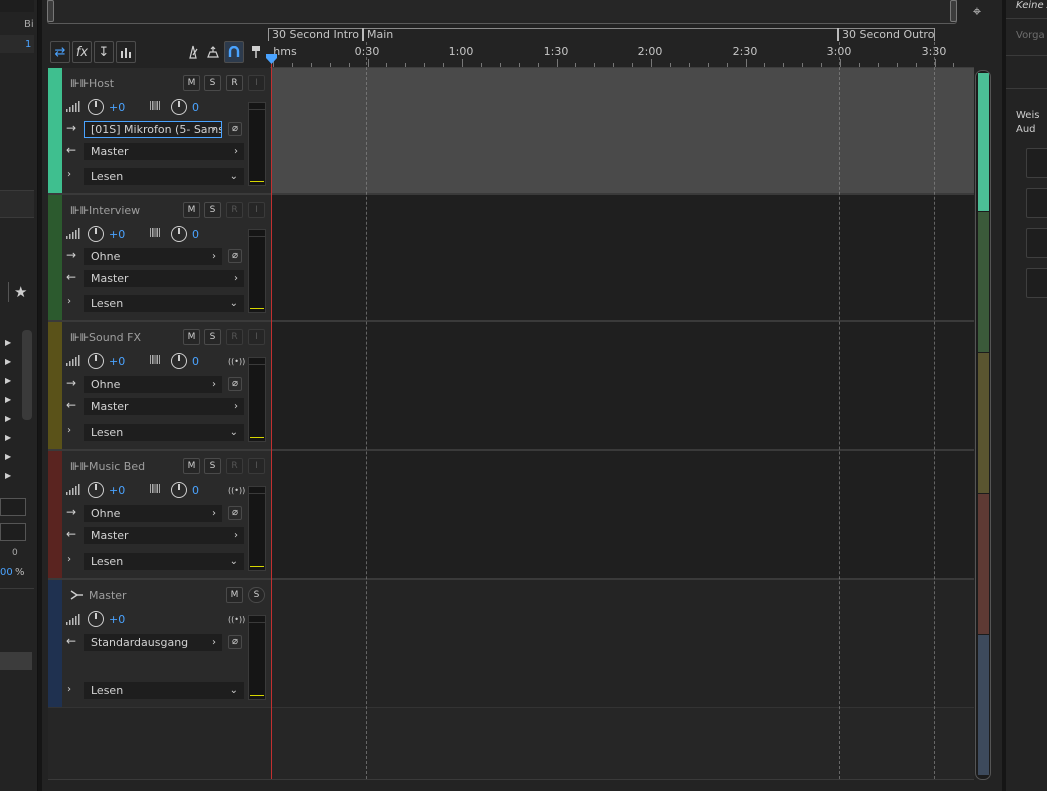 This screenshot has height=791, width=1047. What do you see at coordinates (983, 142) in the screenshot?
I see `scroll-segment-host` at bounding box center [983, 142].